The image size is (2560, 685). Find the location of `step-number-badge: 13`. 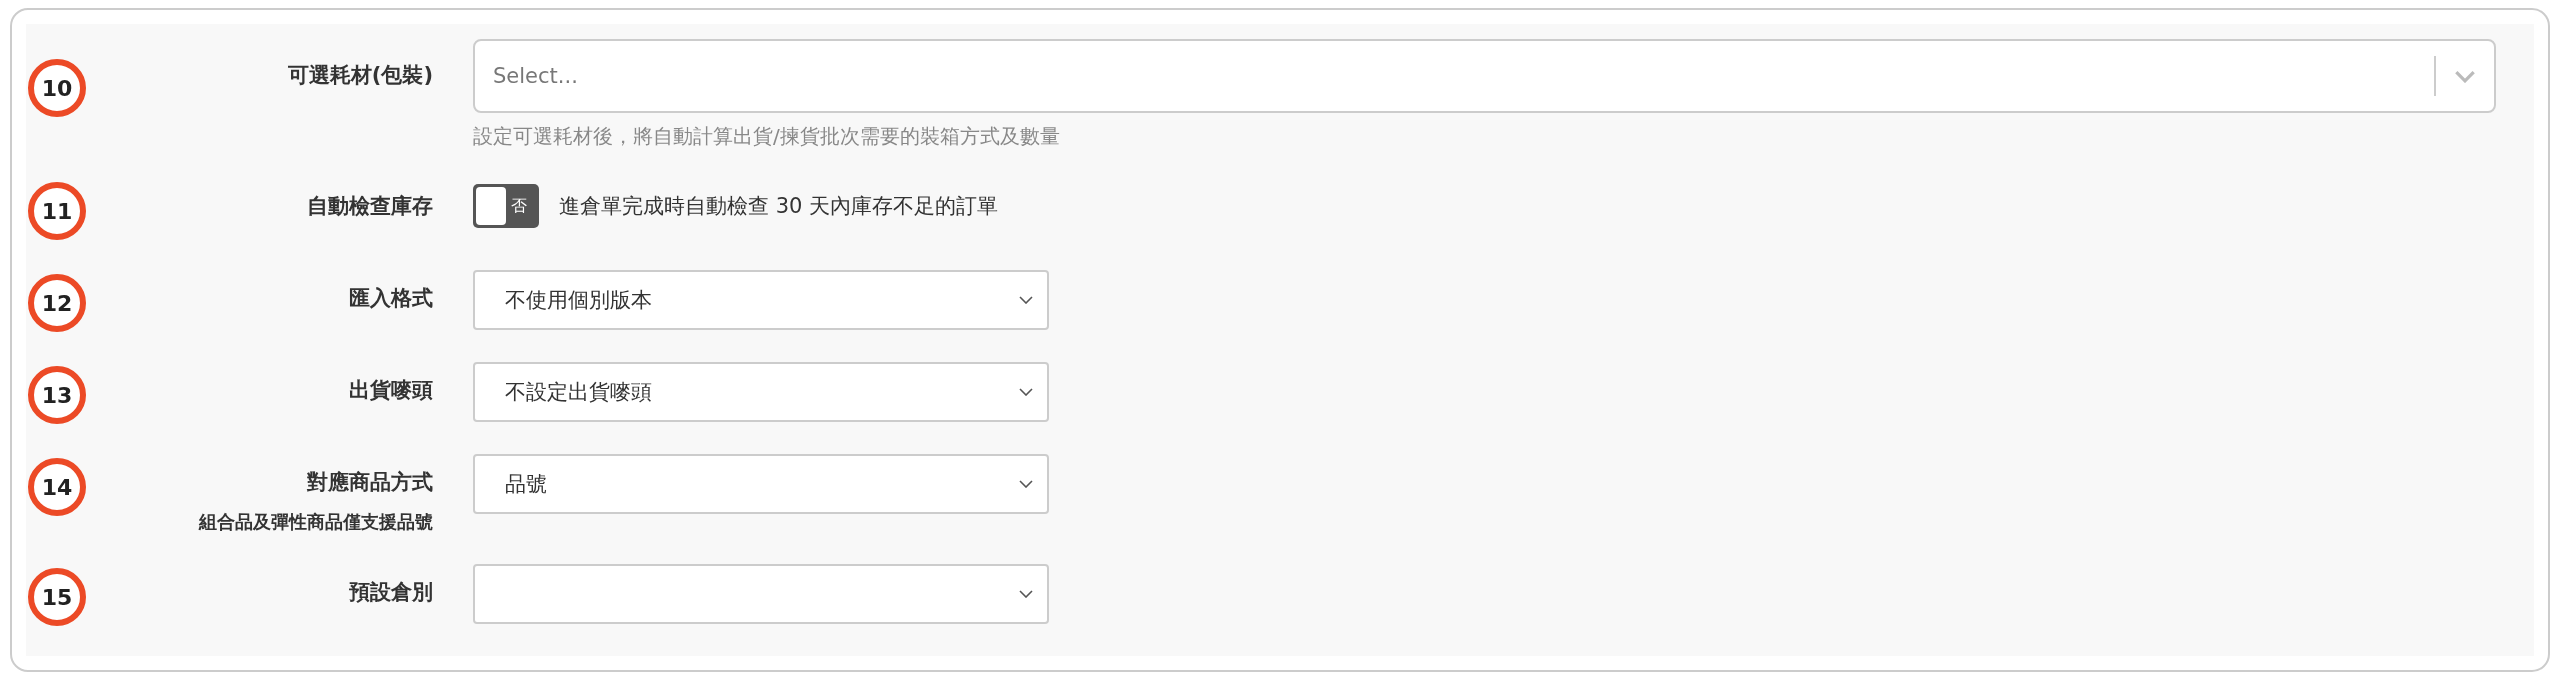

step-number-badge: 13 is located at coordinates (57, 395).